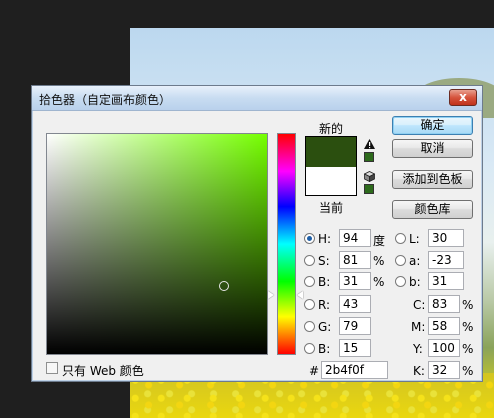  Describe the element at coordinates (369, 157) in the screenshot. I see `gamut-warning-swatch` at that location.